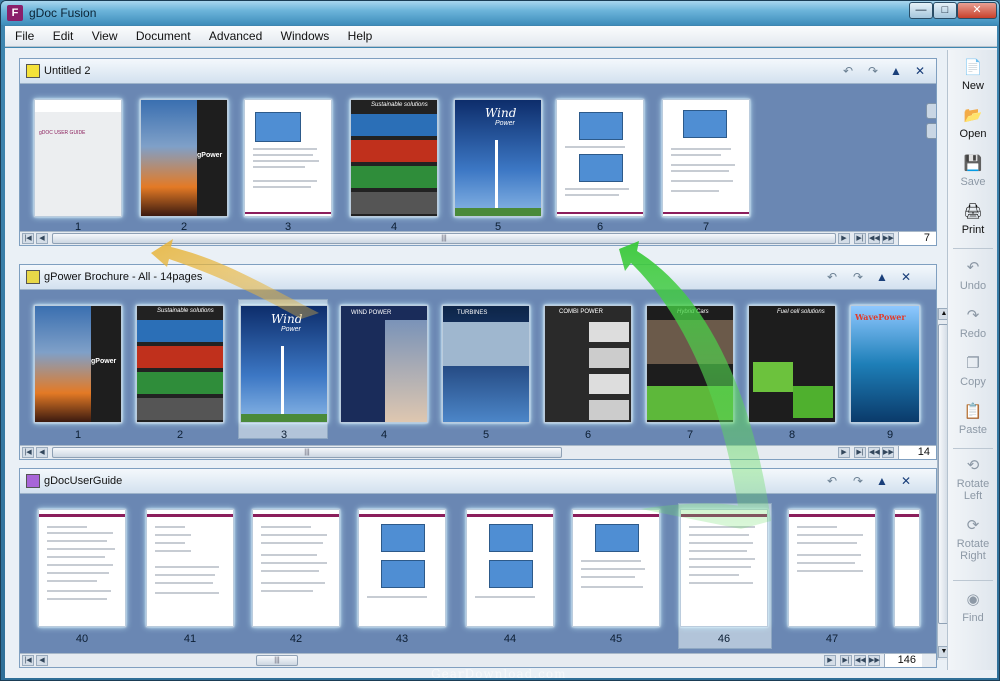 This screenshot has width=1000, height=681. I want to click on page-number: 1, so click(78, 435).